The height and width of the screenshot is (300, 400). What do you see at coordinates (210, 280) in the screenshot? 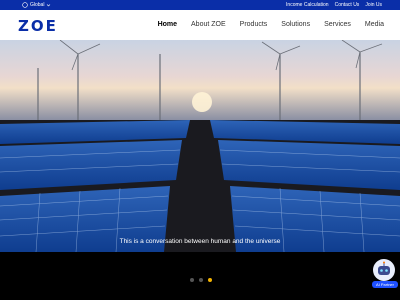
I see `carousel-dot-active` at bounding box center [210, 280].